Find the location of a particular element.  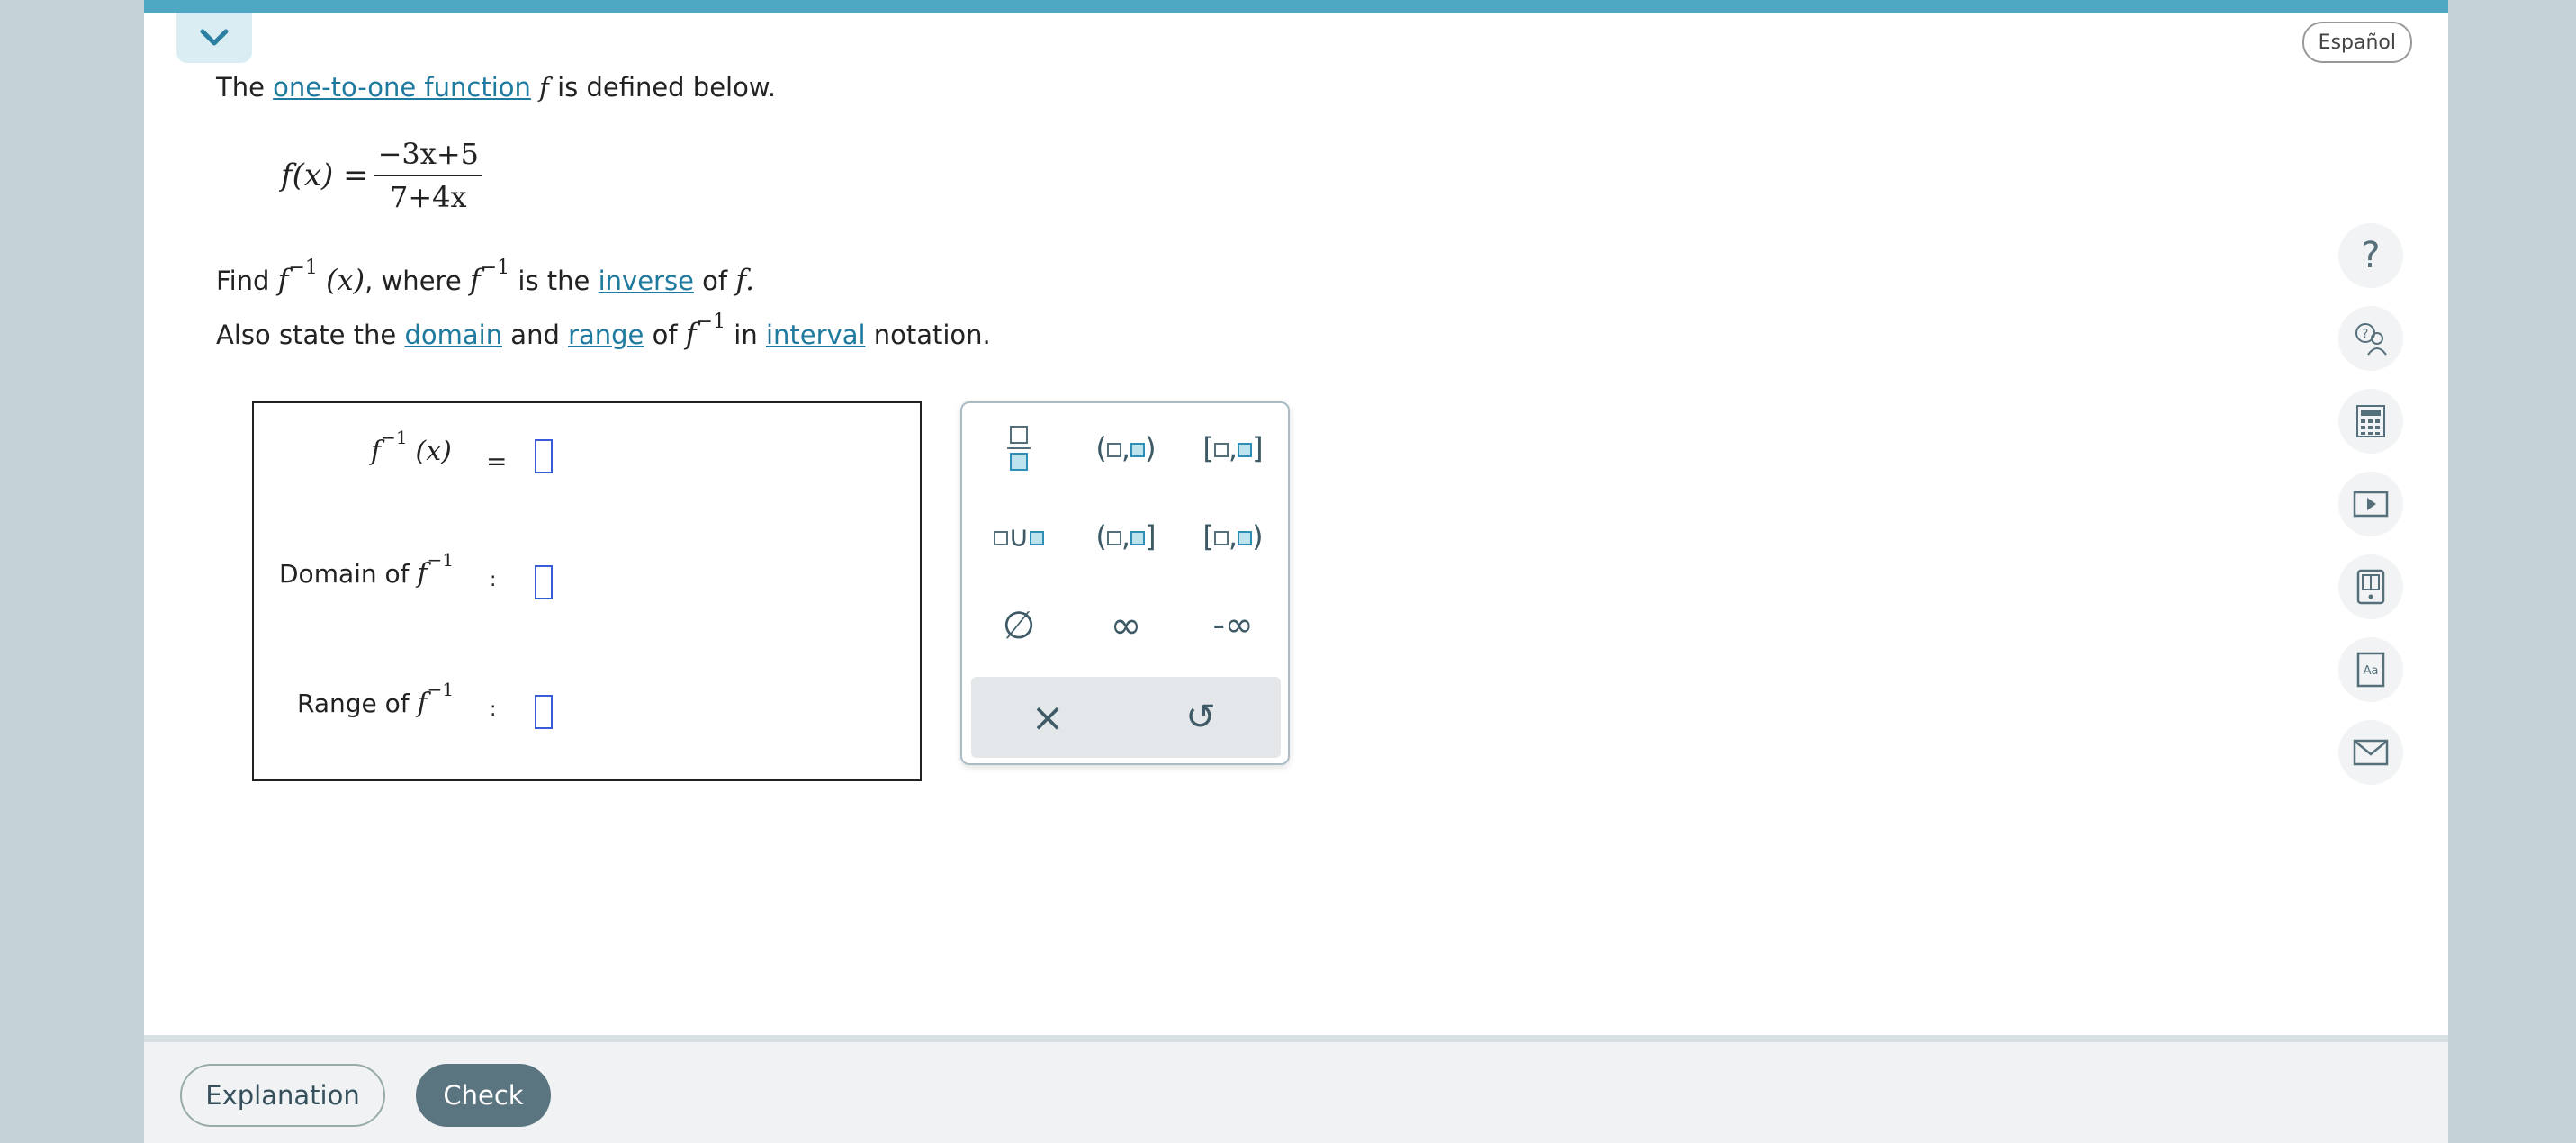

half-open-right-icon: (,] is located at coordinates (1126, 536).